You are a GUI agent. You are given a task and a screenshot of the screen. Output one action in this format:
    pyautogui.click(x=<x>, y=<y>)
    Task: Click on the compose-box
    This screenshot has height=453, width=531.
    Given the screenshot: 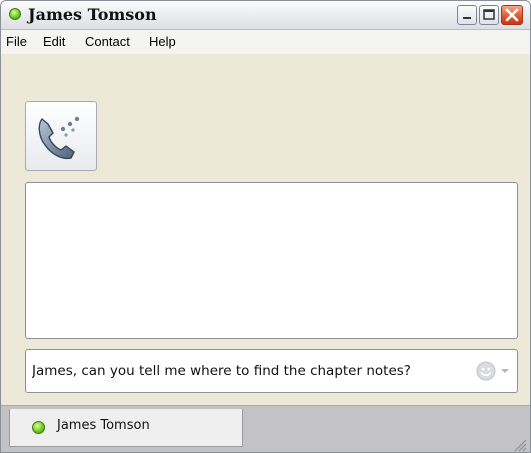 What is the action you would take?
    pyautogui.click(x=271, y=371)
    